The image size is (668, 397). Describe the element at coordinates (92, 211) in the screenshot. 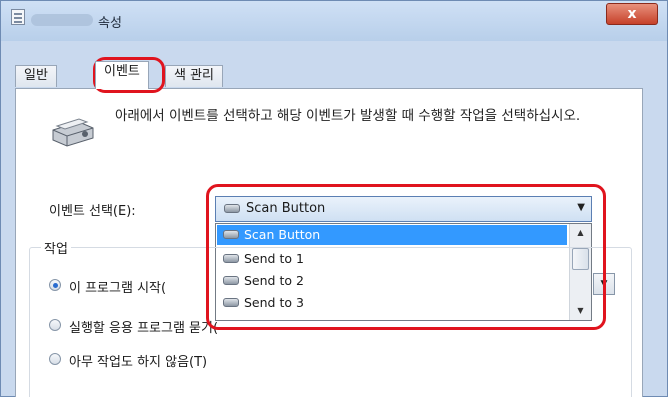

I see `event-select-label: 이벤트 선택(E):` at that location.